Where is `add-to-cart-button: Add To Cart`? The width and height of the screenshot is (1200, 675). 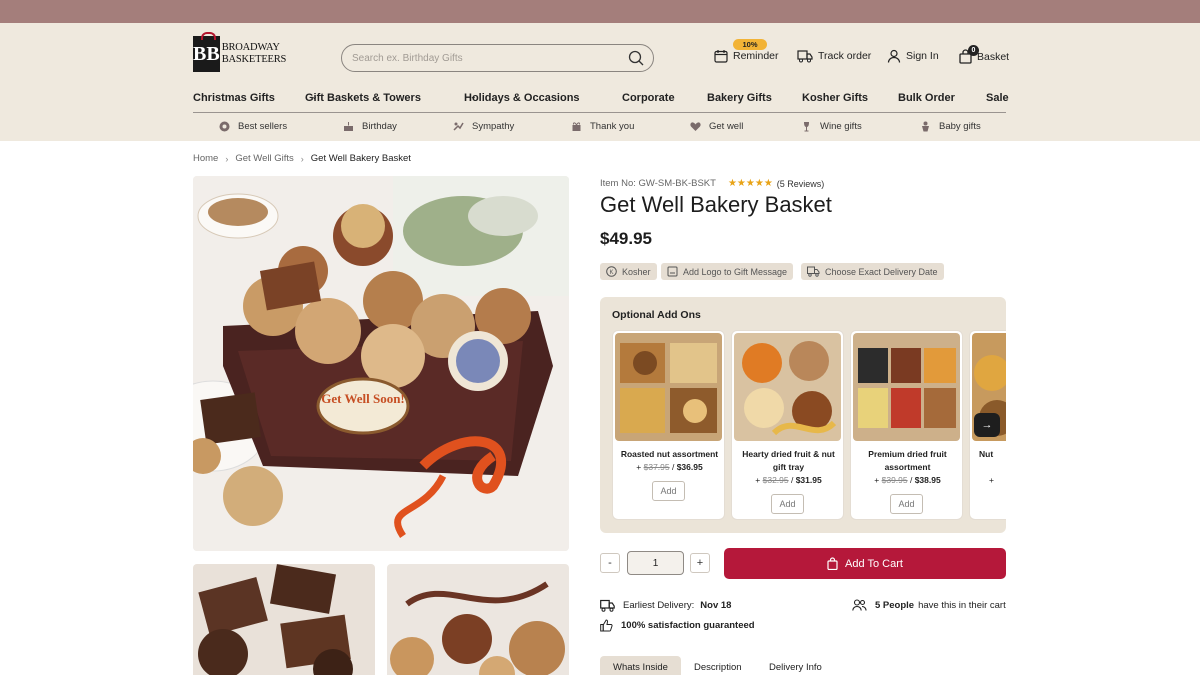 add-to-cart-button: Add To Cart is located at coordinates (865, 563).